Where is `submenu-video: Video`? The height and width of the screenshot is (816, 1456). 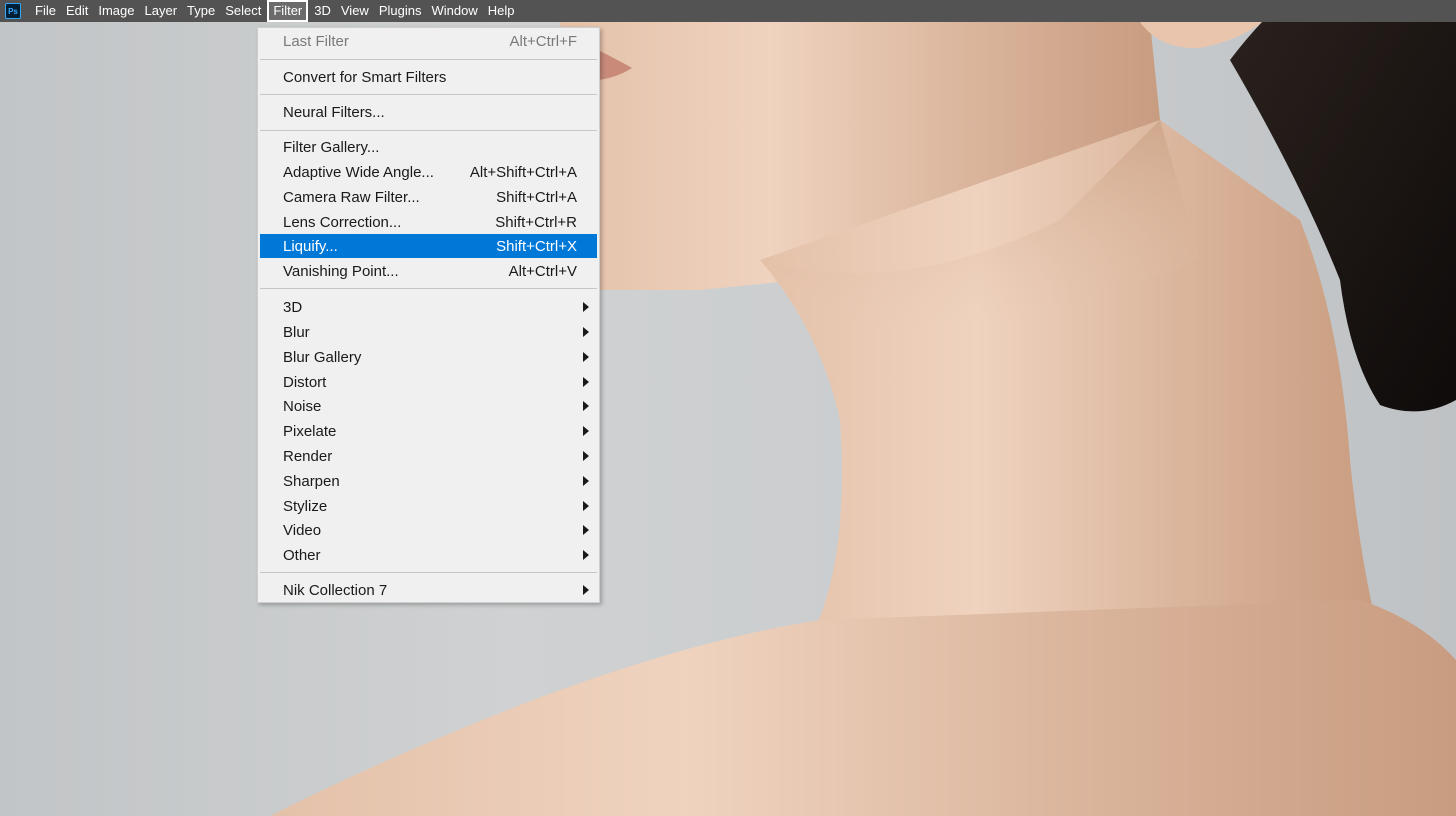
submenu-video: Video is located at coordinates (428, 530).